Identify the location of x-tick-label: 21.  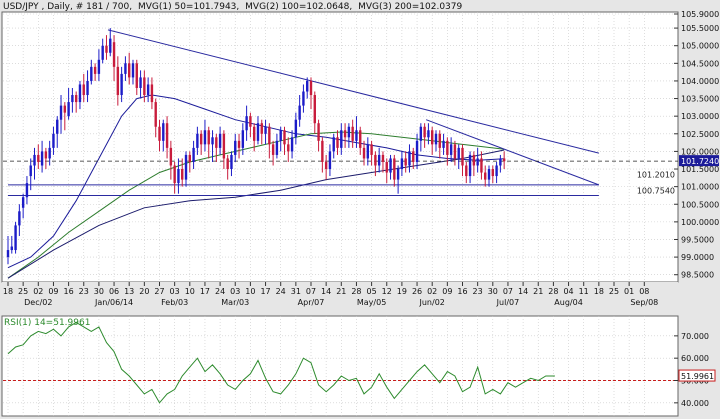
(538, 291).